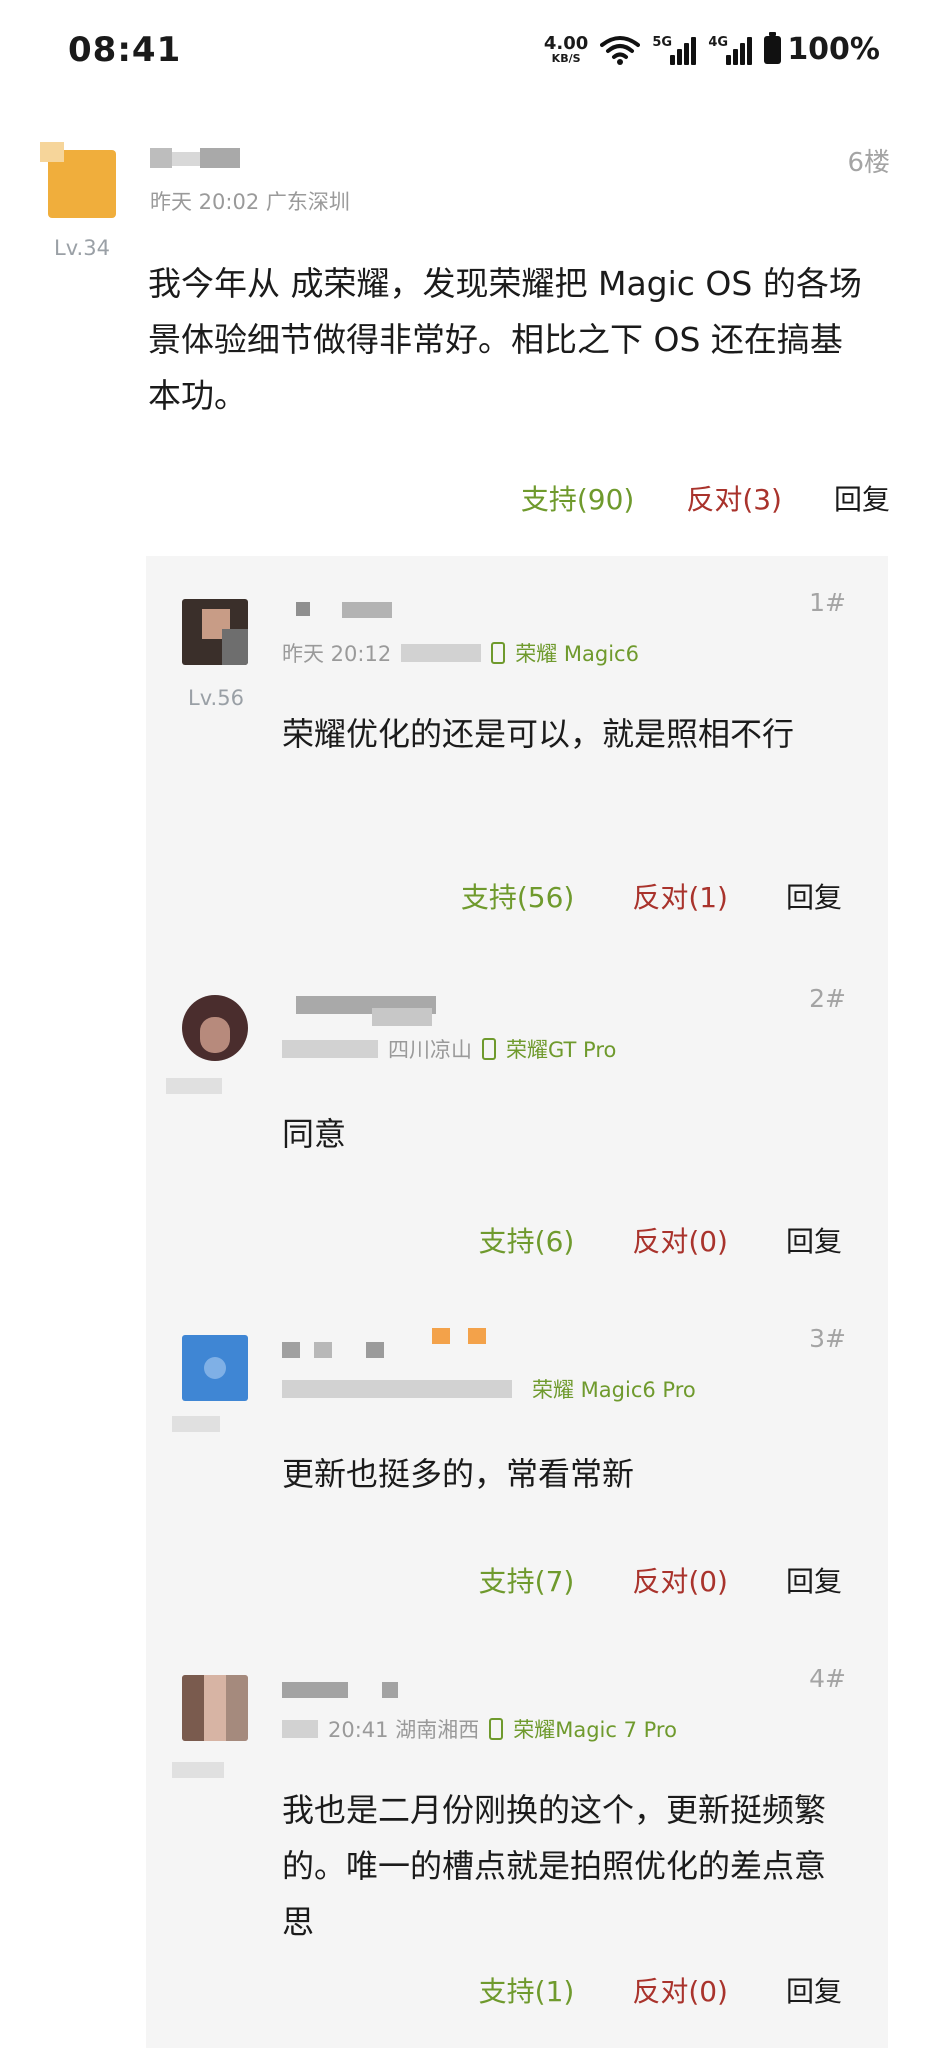 The image size is (932, 2048). What do you see at coordinates (595, 1730) in the screenshot?
I see `device-label: 荣耀Magic 7 Pro` at bounding box center [595, 1730].